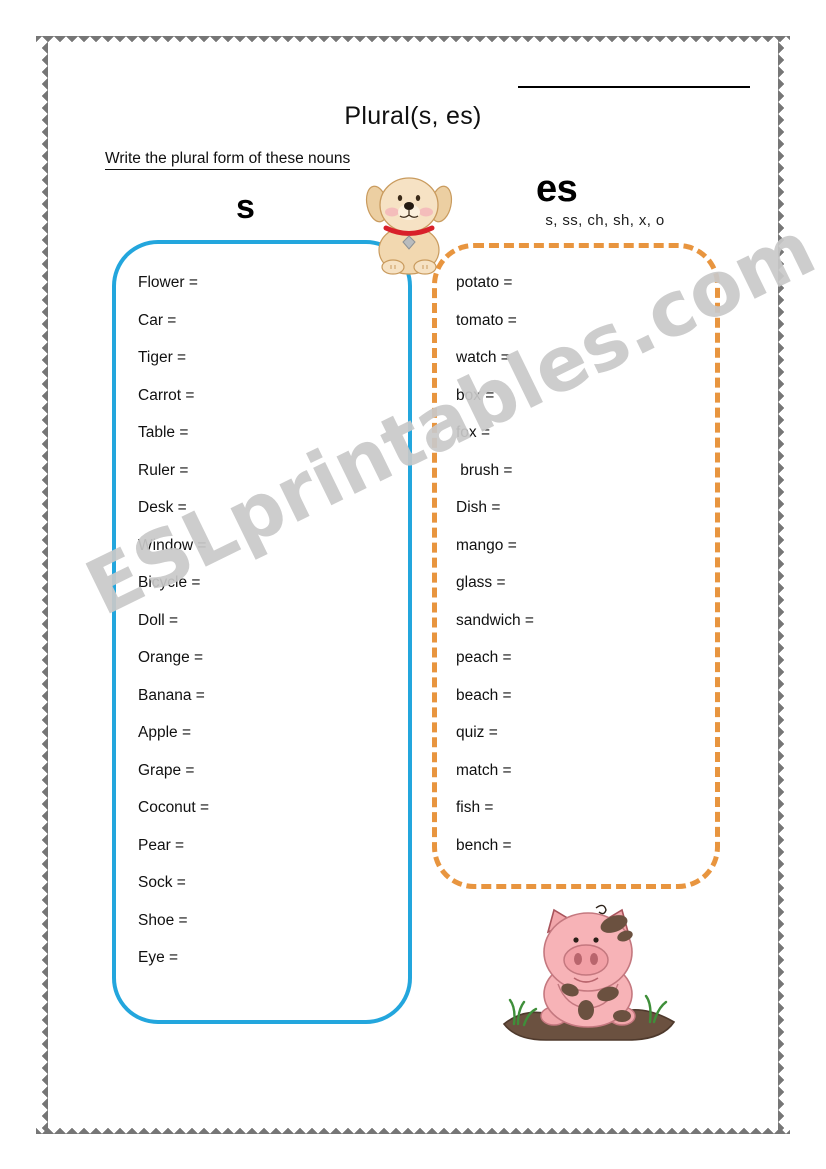 This screenshot has height=1169, width=826. Describe the element at coordinates (495, 433) in the screenshot. I see `list-item: fox =` at that location.